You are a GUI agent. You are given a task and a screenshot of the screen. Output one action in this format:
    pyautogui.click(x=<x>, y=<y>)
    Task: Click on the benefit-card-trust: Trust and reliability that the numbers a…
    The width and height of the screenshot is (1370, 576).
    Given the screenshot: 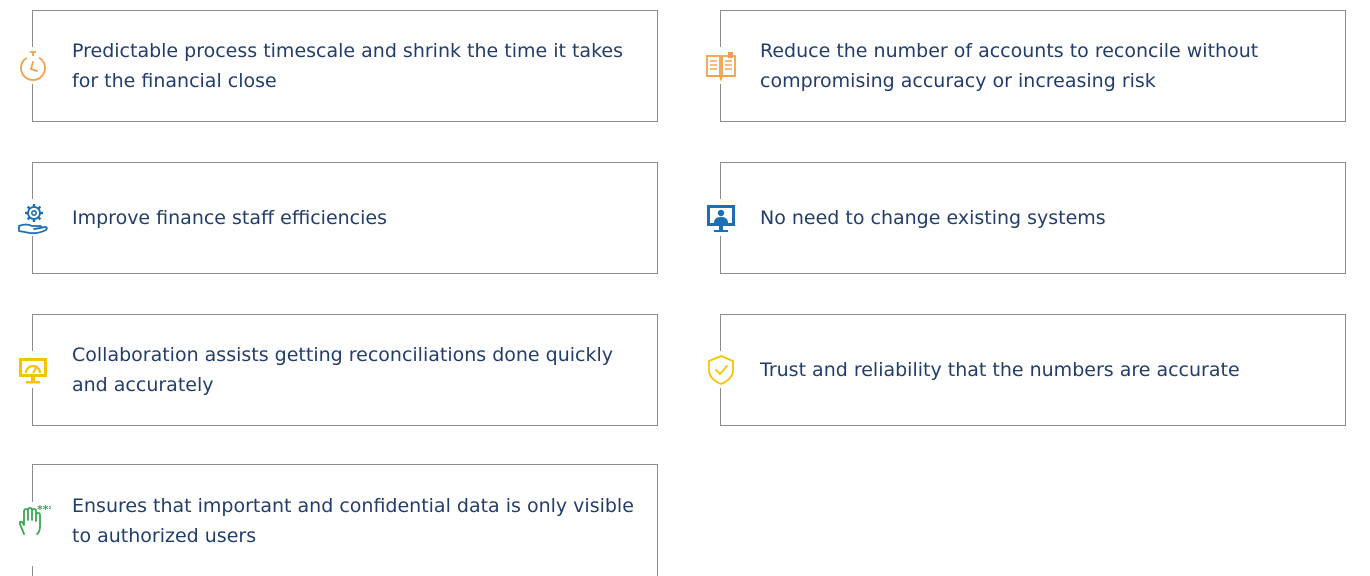 What is the action you would take?
    pyautogui.click(x=1024, y=370)
    